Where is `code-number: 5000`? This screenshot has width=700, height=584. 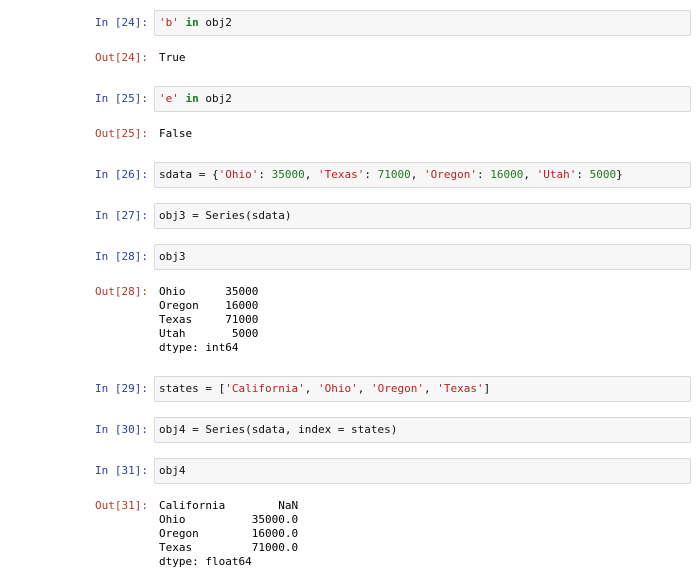 code-number: 5000 is located at coordinates (603, 174).